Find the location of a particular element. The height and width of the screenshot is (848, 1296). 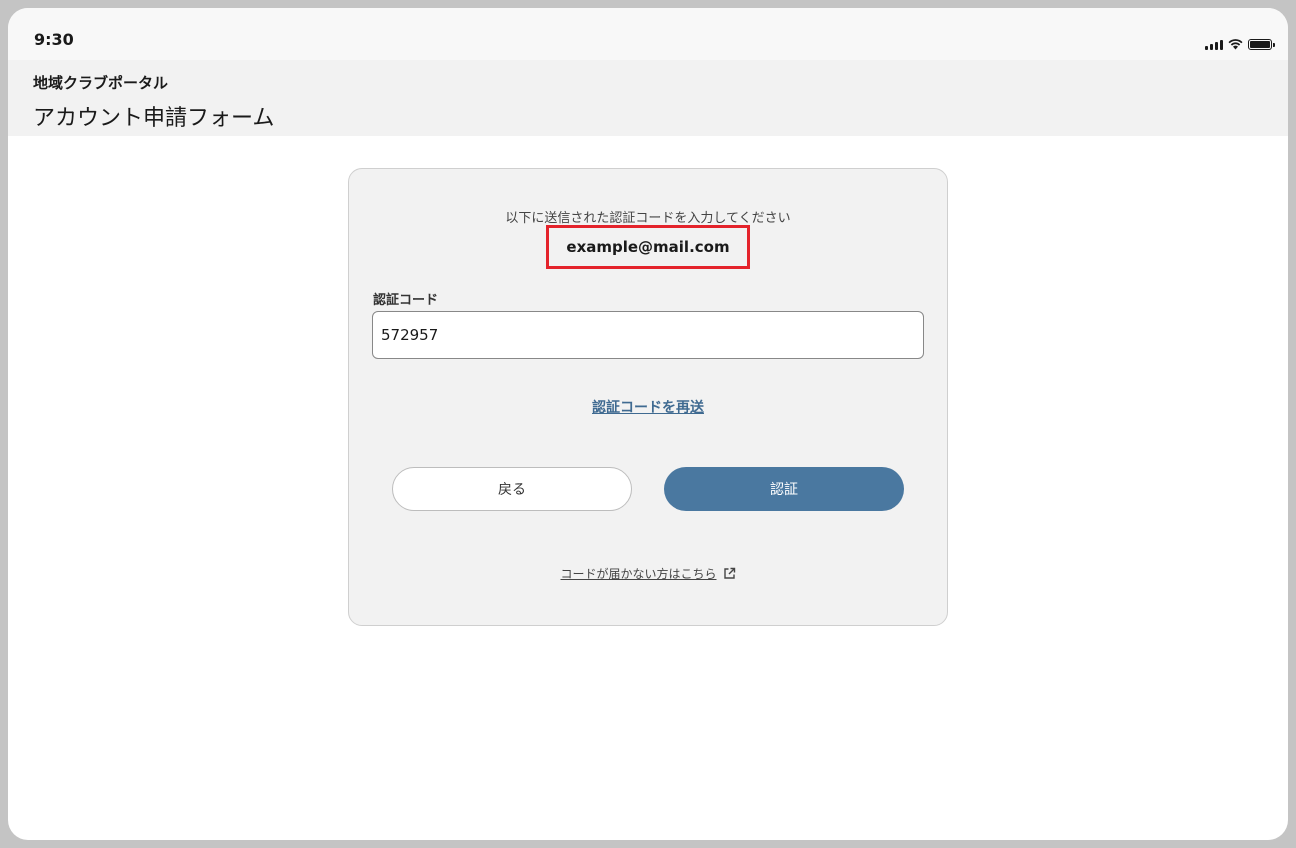

help-link-text: コードが届かない方はこちら is located at coordinates (638, 573).